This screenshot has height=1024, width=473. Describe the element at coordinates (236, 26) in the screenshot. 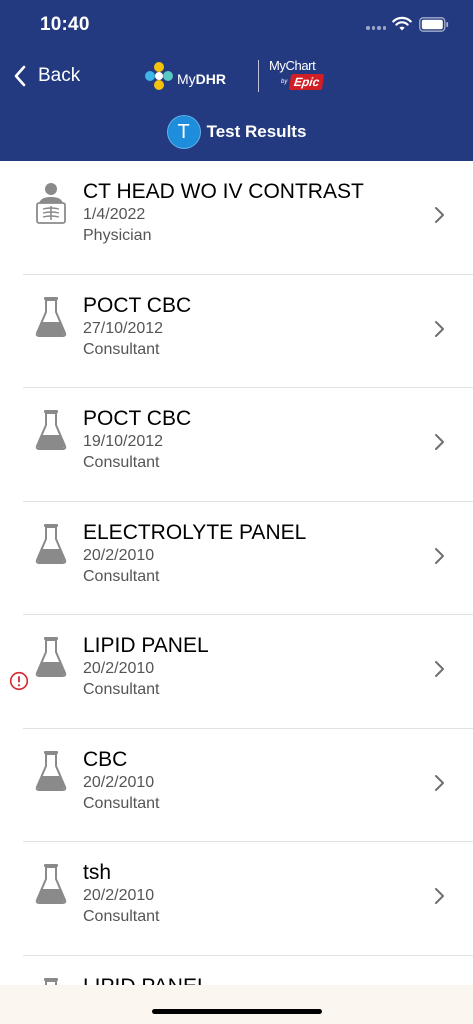

I see `status-bar: 10:40` at that location.